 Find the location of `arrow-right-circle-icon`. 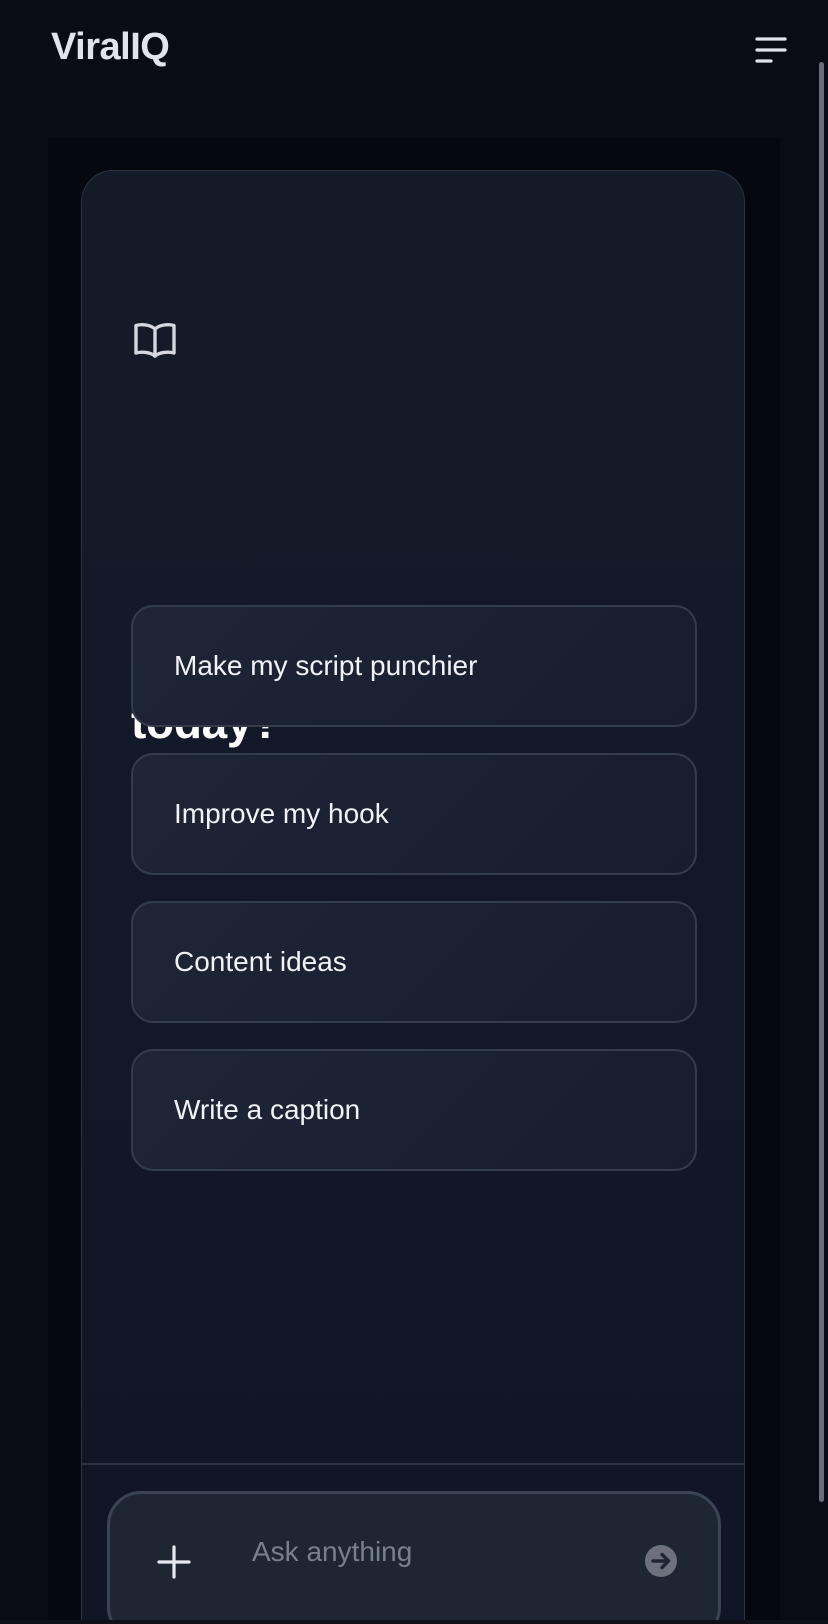

arrow-right-circle-icon is located at coordinates (661, 1561).